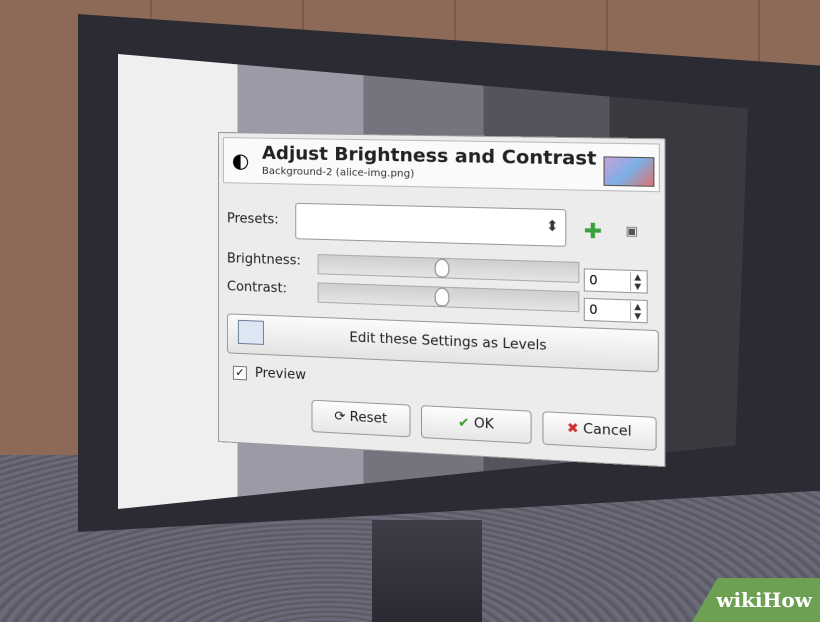 Image resolution: width=820 pixels, height=622 pixels. What do you see at coordinates (368, 418) in the screenshot?
I see `reset-label: Reset` at bounding box center [368, 418].